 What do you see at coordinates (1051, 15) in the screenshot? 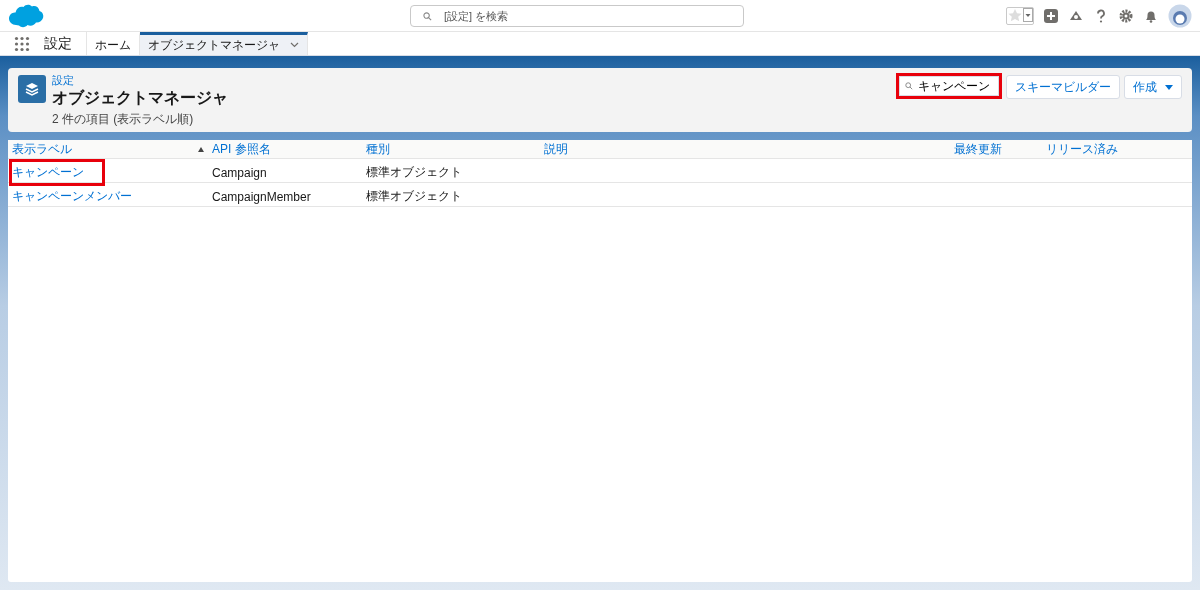
I see `add-icon` at bounding box center [1051, 15].